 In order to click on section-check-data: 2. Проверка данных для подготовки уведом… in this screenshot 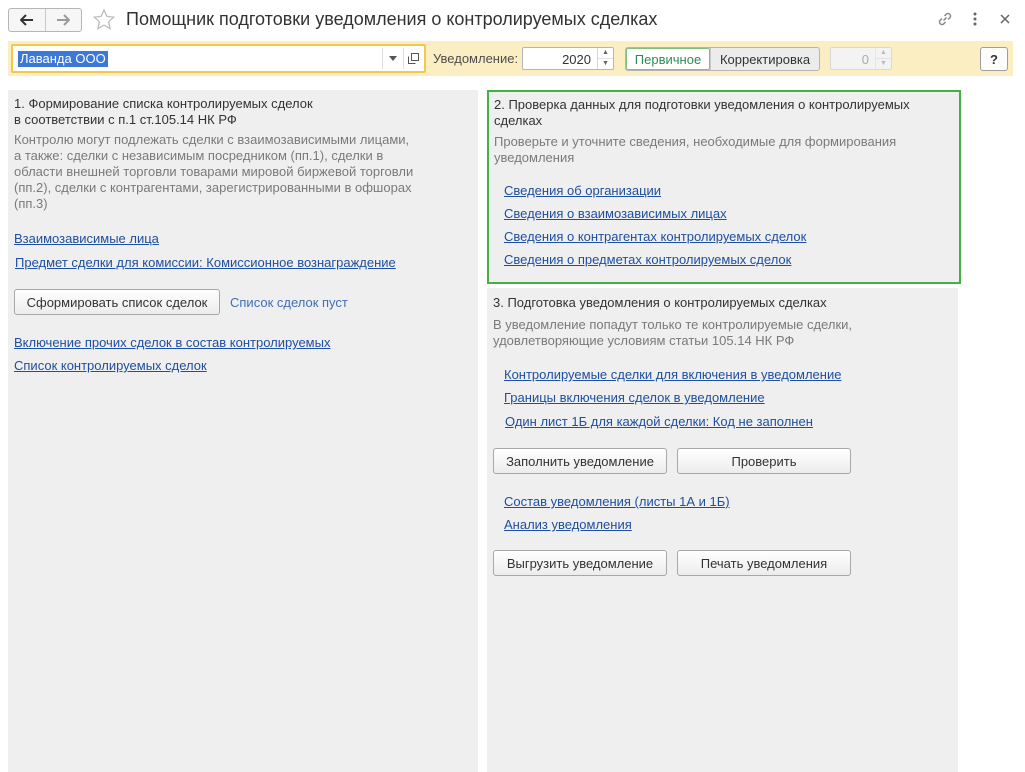, I will do `click(724, 187)`.